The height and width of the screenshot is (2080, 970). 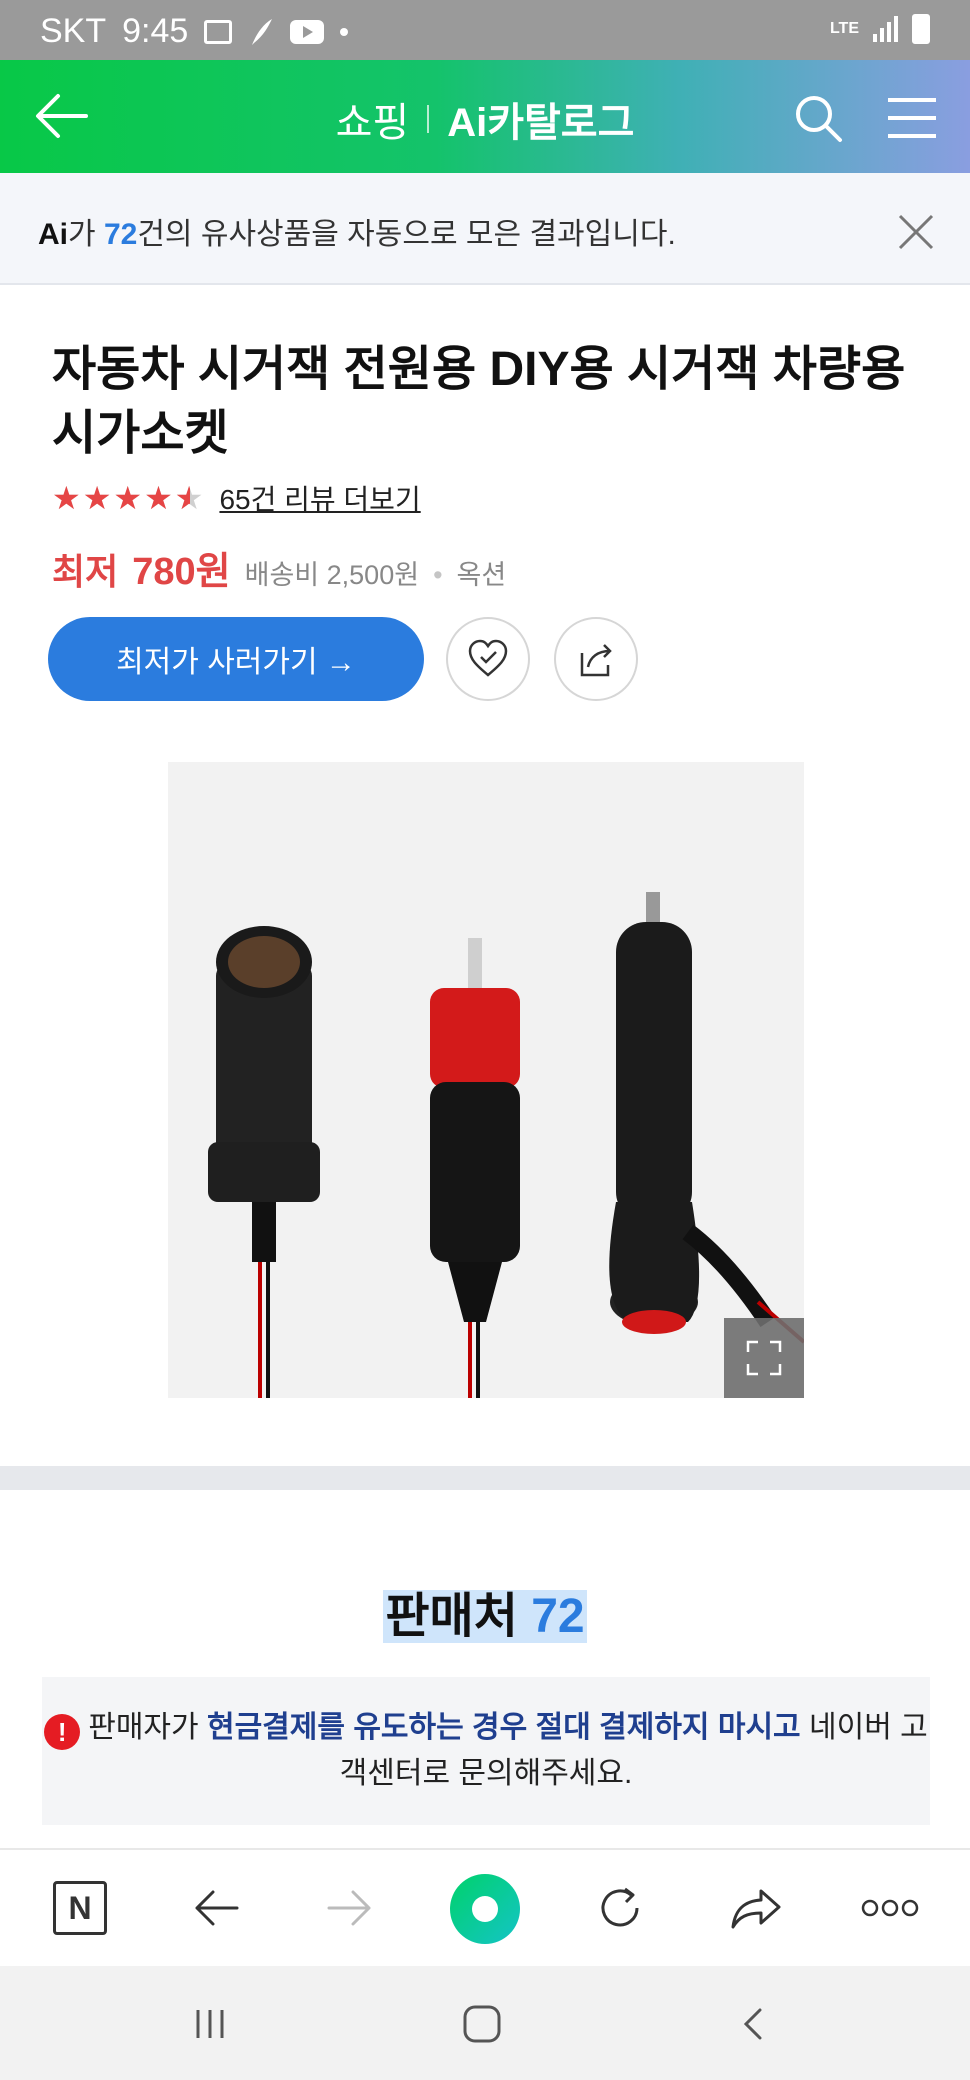 I want to click on warning-part1: 판매자가, so click(x=147, y=1727).